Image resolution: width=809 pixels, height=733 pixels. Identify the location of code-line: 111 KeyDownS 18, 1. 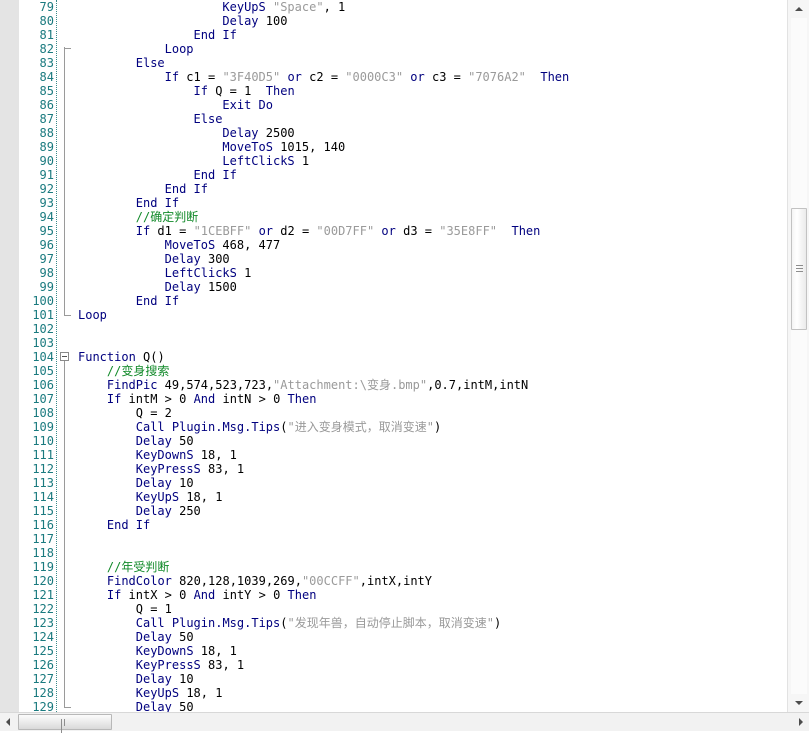
(393, 455).